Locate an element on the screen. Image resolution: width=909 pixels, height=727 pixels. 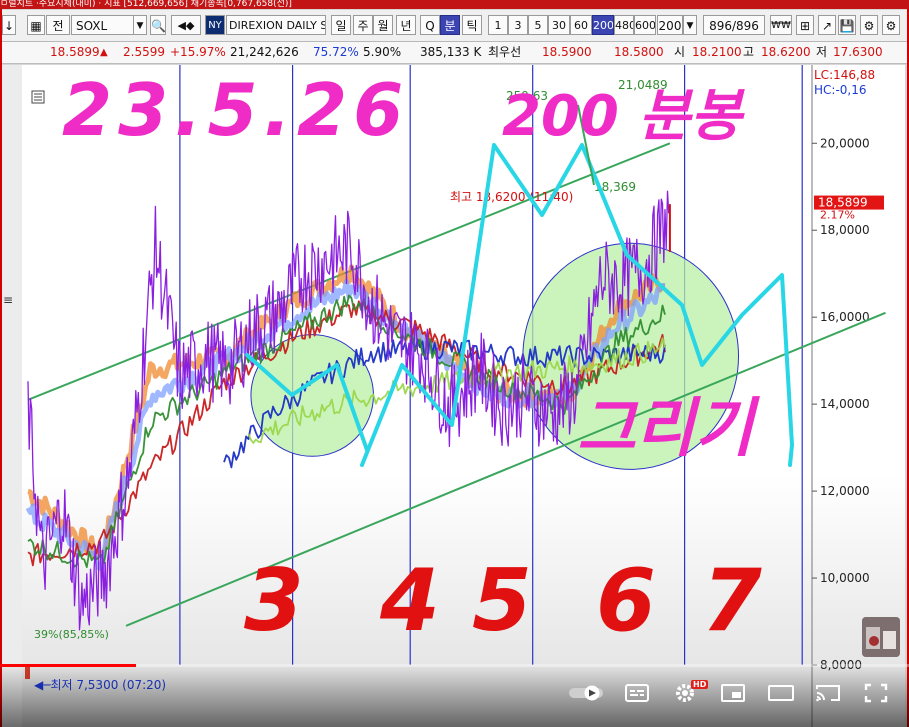
down-arrow-button: ↓ is located at coordinates (9, 25).